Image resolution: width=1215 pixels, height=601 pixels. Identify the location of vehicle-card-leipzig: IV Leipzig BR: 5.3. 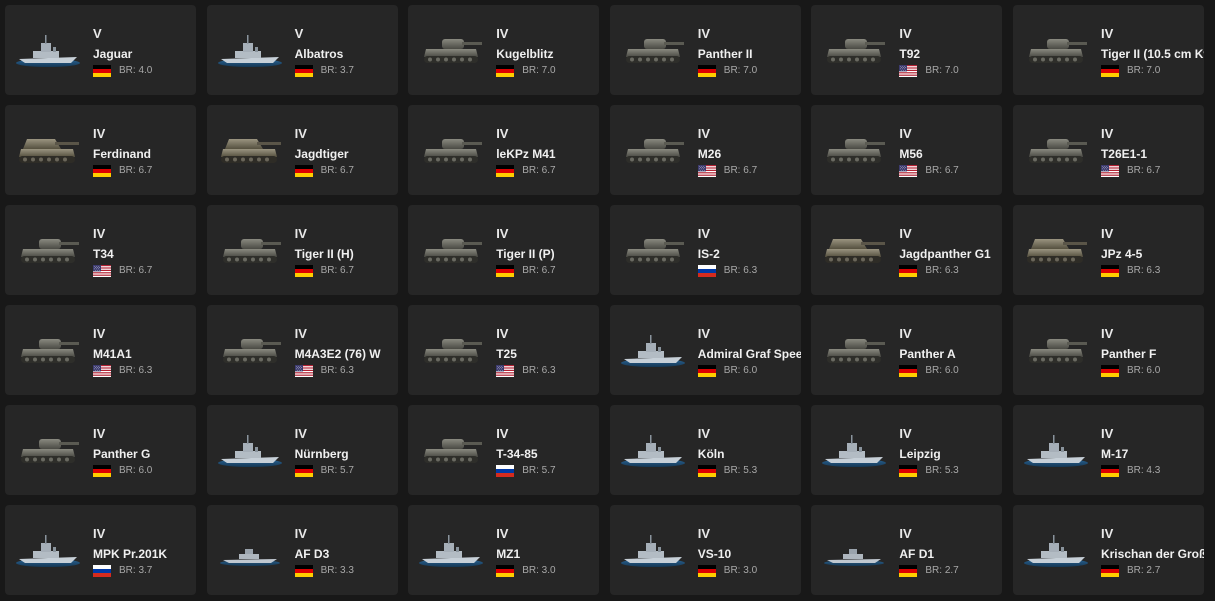
(907, 450).